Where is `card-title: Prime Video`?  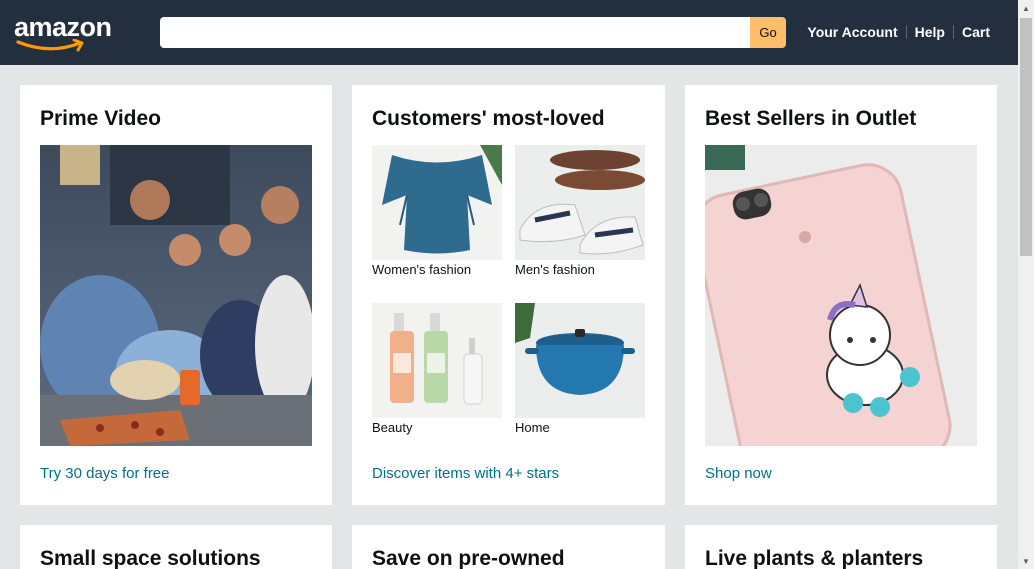 card-title: Prime Video is located at coordinates (100, 118).